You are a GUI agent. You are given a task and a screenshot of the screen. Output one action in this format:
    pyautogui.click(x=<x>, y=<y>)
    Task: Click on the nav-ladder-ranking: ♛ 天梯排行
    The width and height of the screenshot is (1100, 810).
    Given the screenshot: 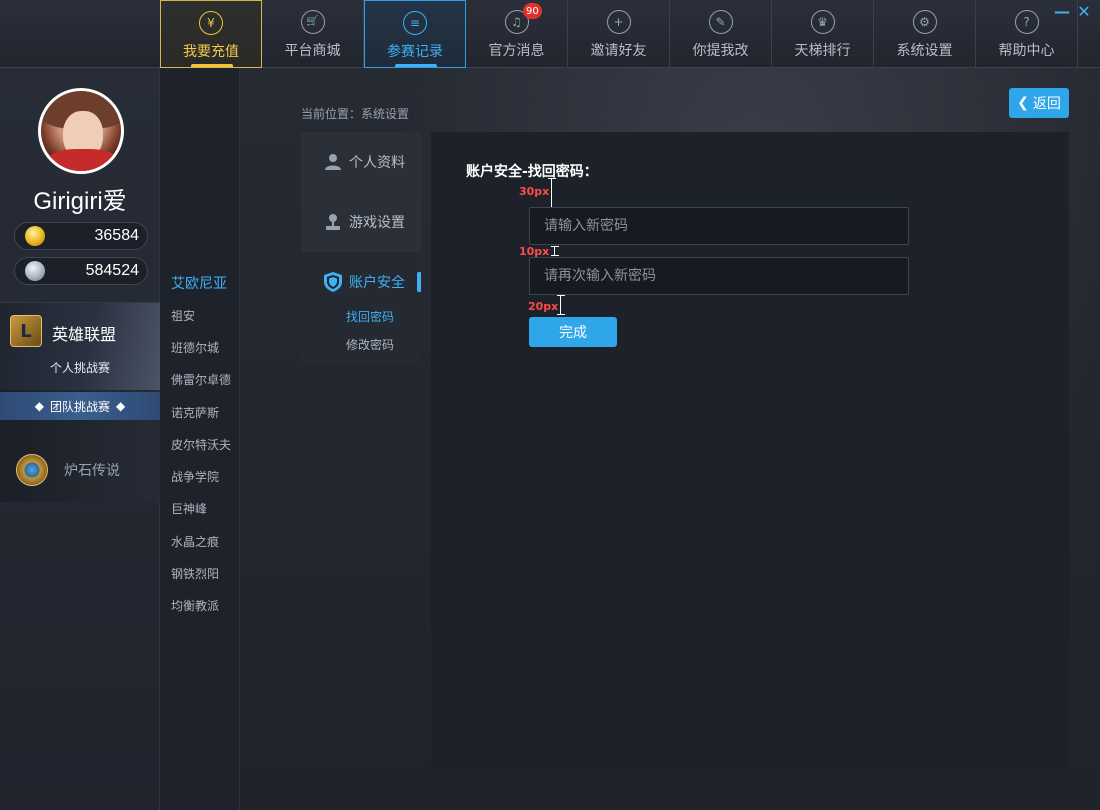 What is the action you would take?
    pyautogui.click(x=823, y=34)
    